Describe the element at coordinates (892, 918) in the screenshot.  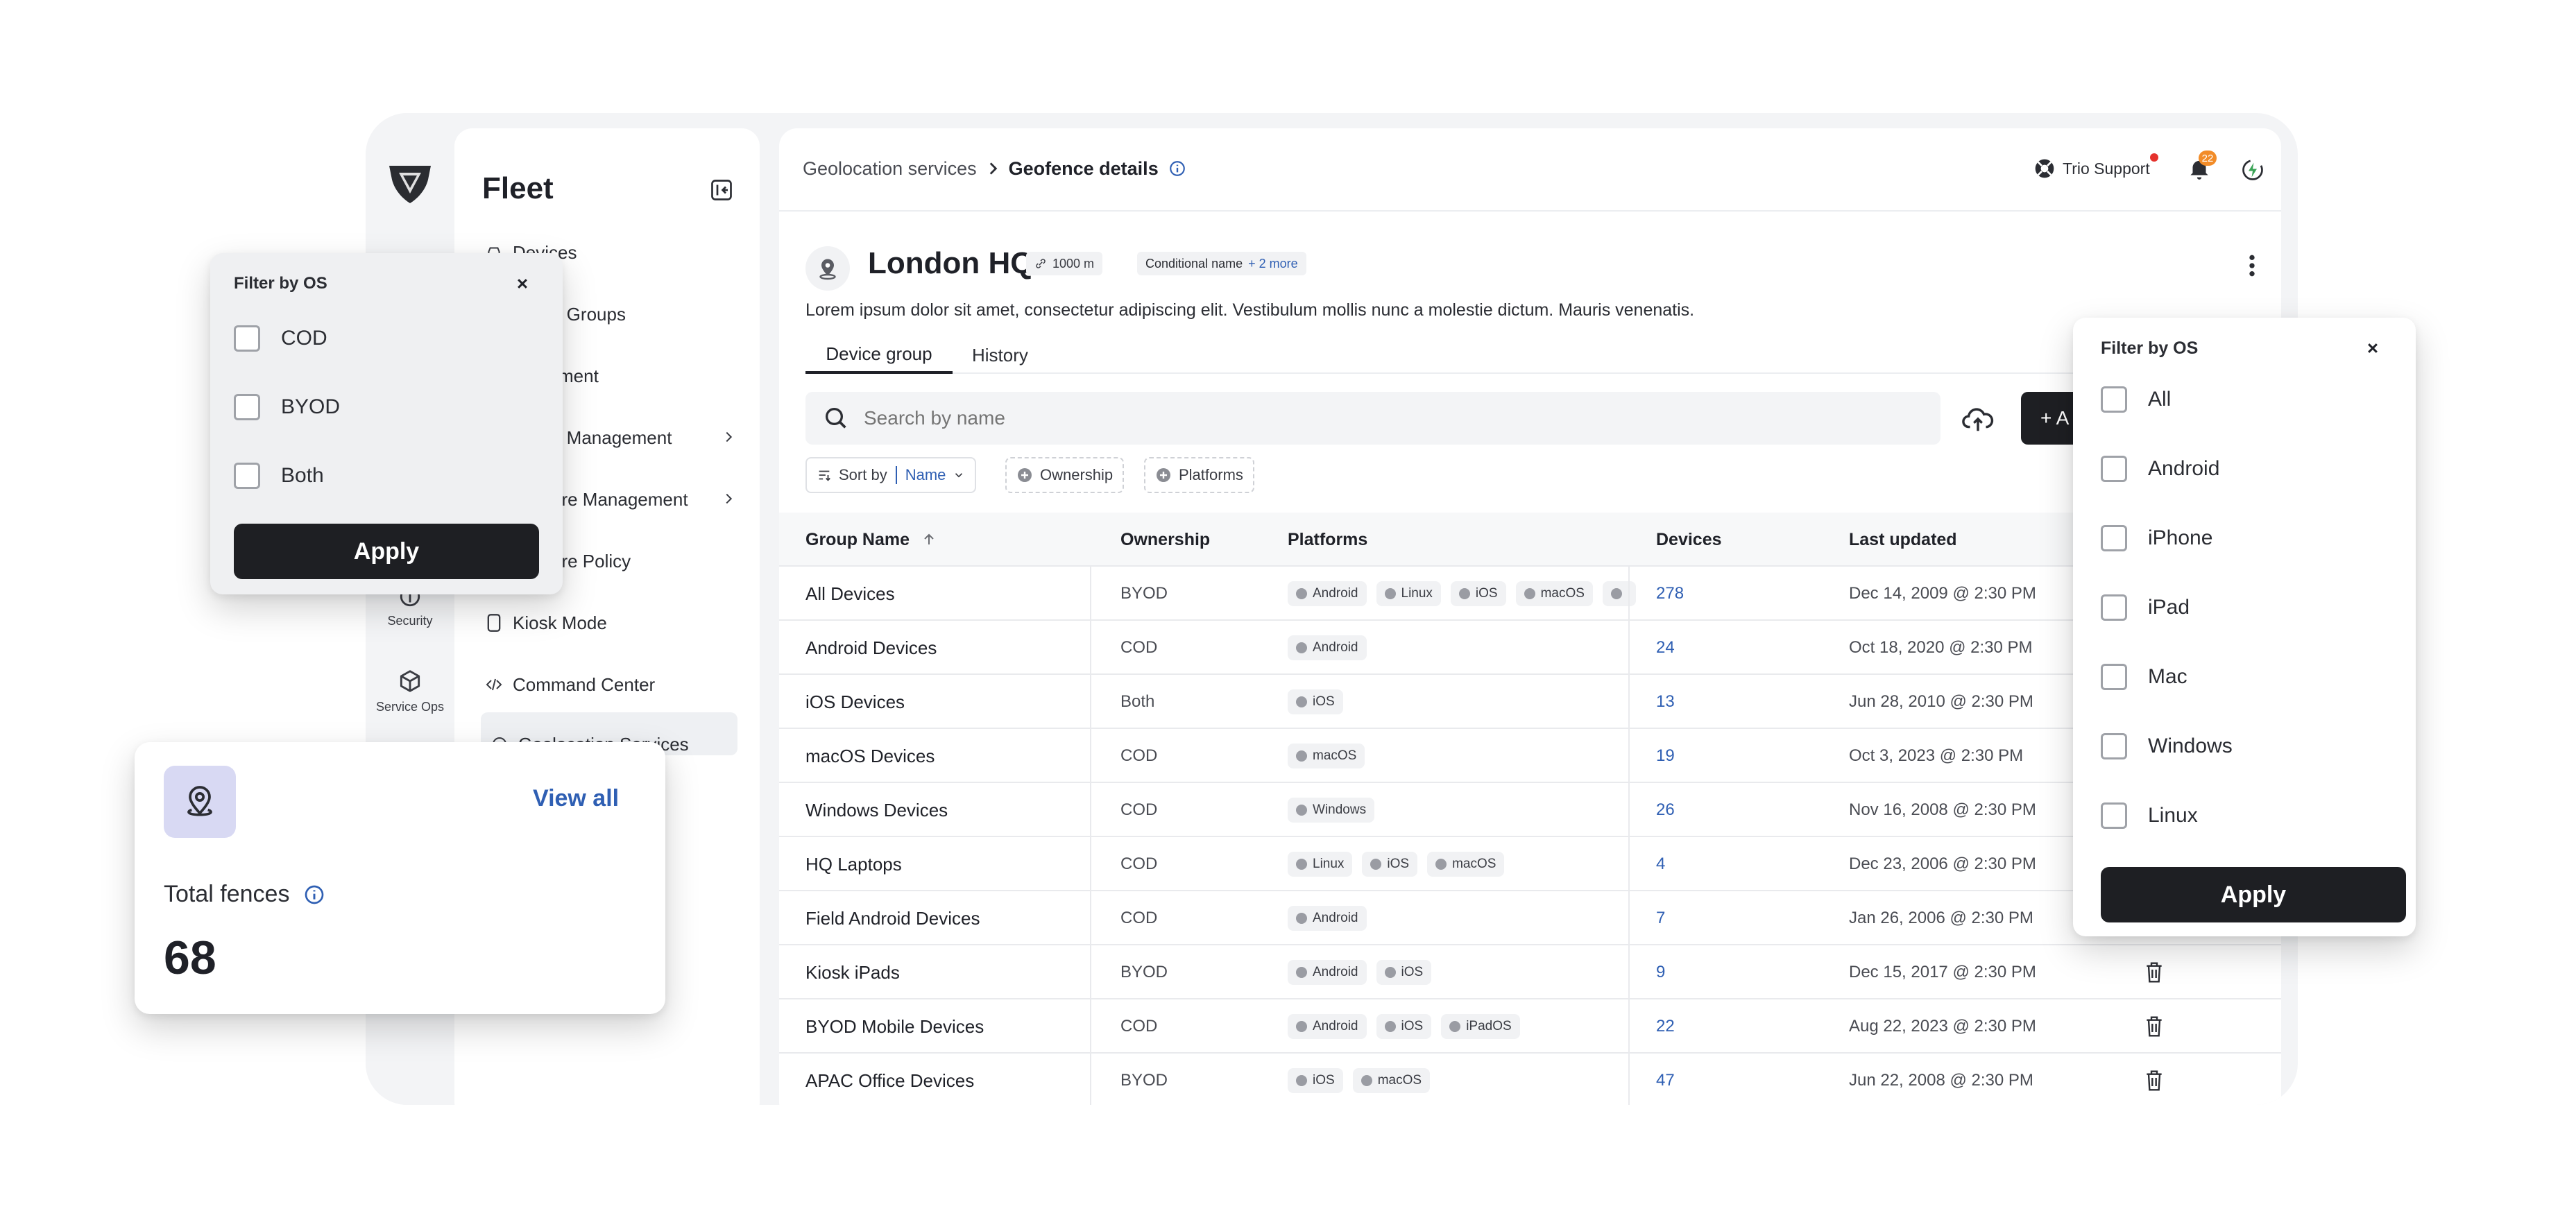
I see `group-name-cell: Field Android Devices` at that location.